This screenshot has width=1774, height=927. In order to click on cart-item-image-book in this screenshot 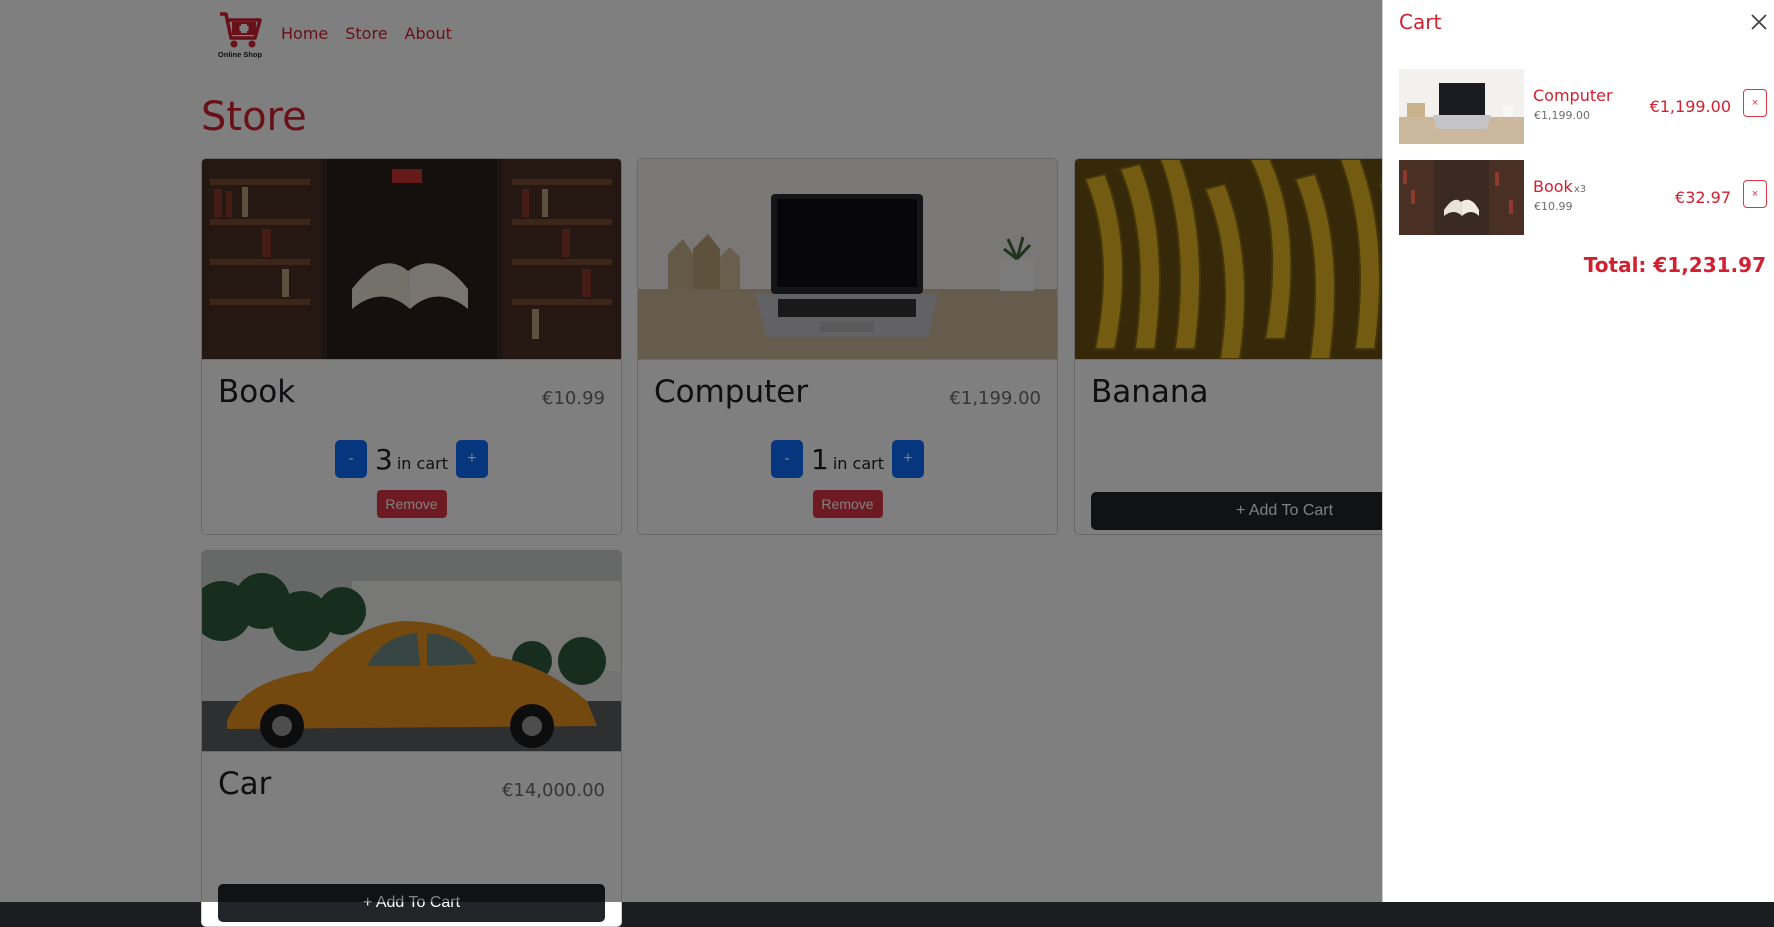, I will do `click(1461, 197)`.